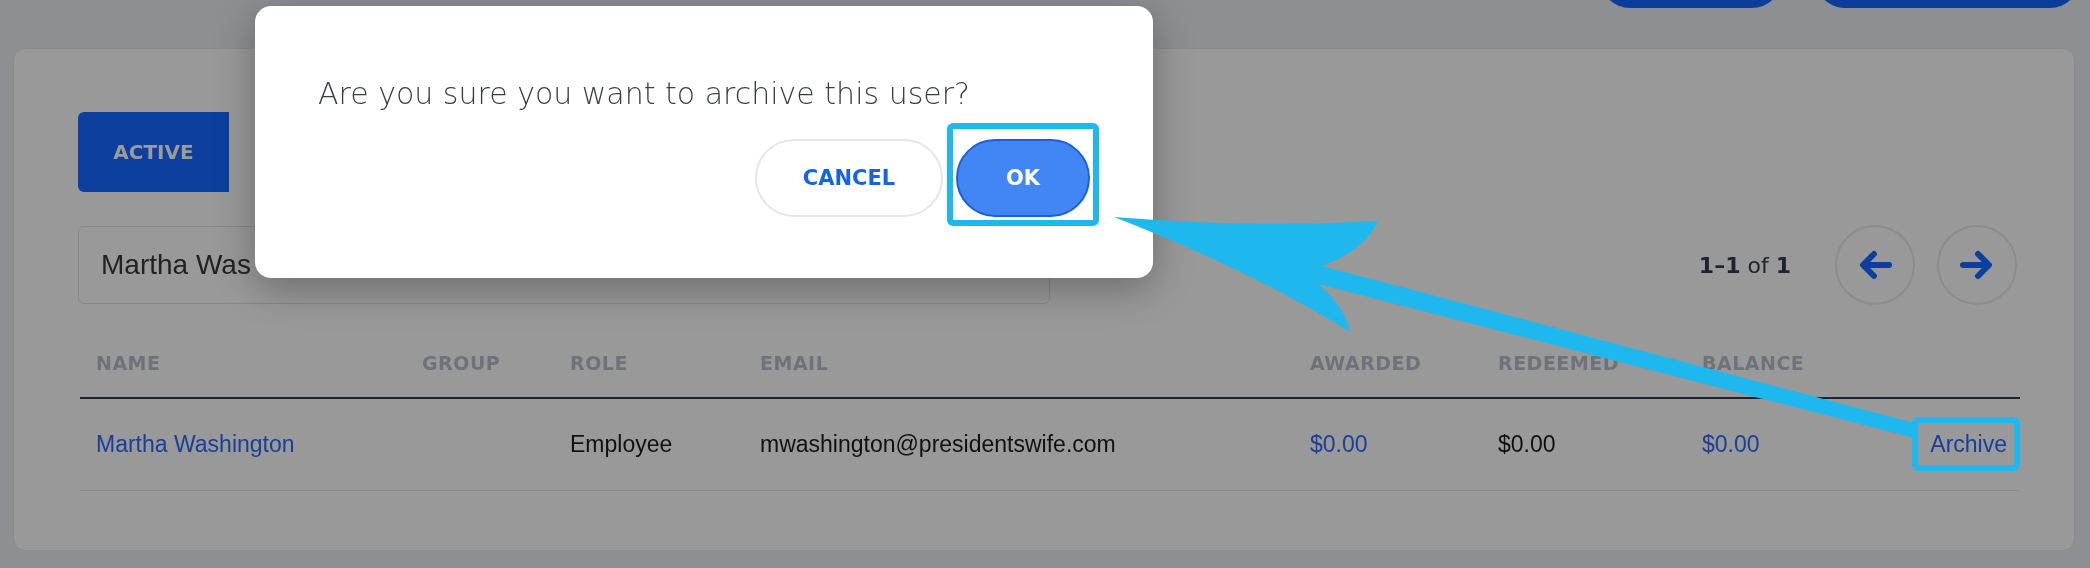  I want to click on cancel-button: CANCEL, so click(849, 178).